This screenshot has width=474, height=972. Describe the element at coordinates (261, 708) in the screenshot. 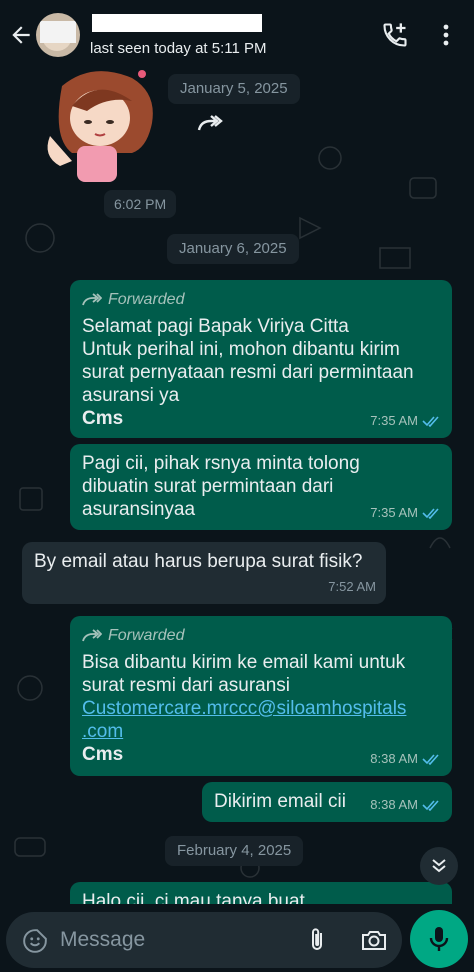

I see `email-link: Customercare.mrccc@siloamhospitals` at that location.